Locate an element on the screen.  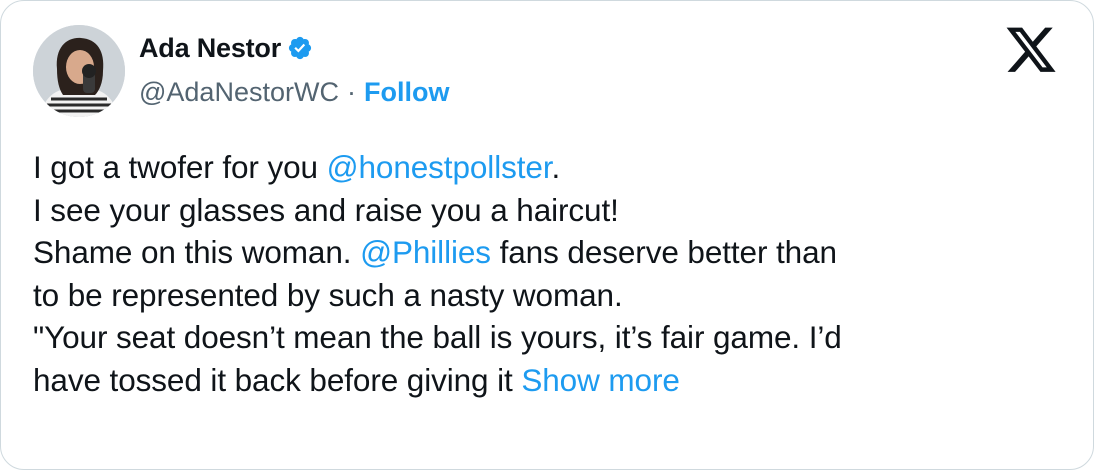
text-segment: Shame on this woman. is located at coordinates (197, 252).